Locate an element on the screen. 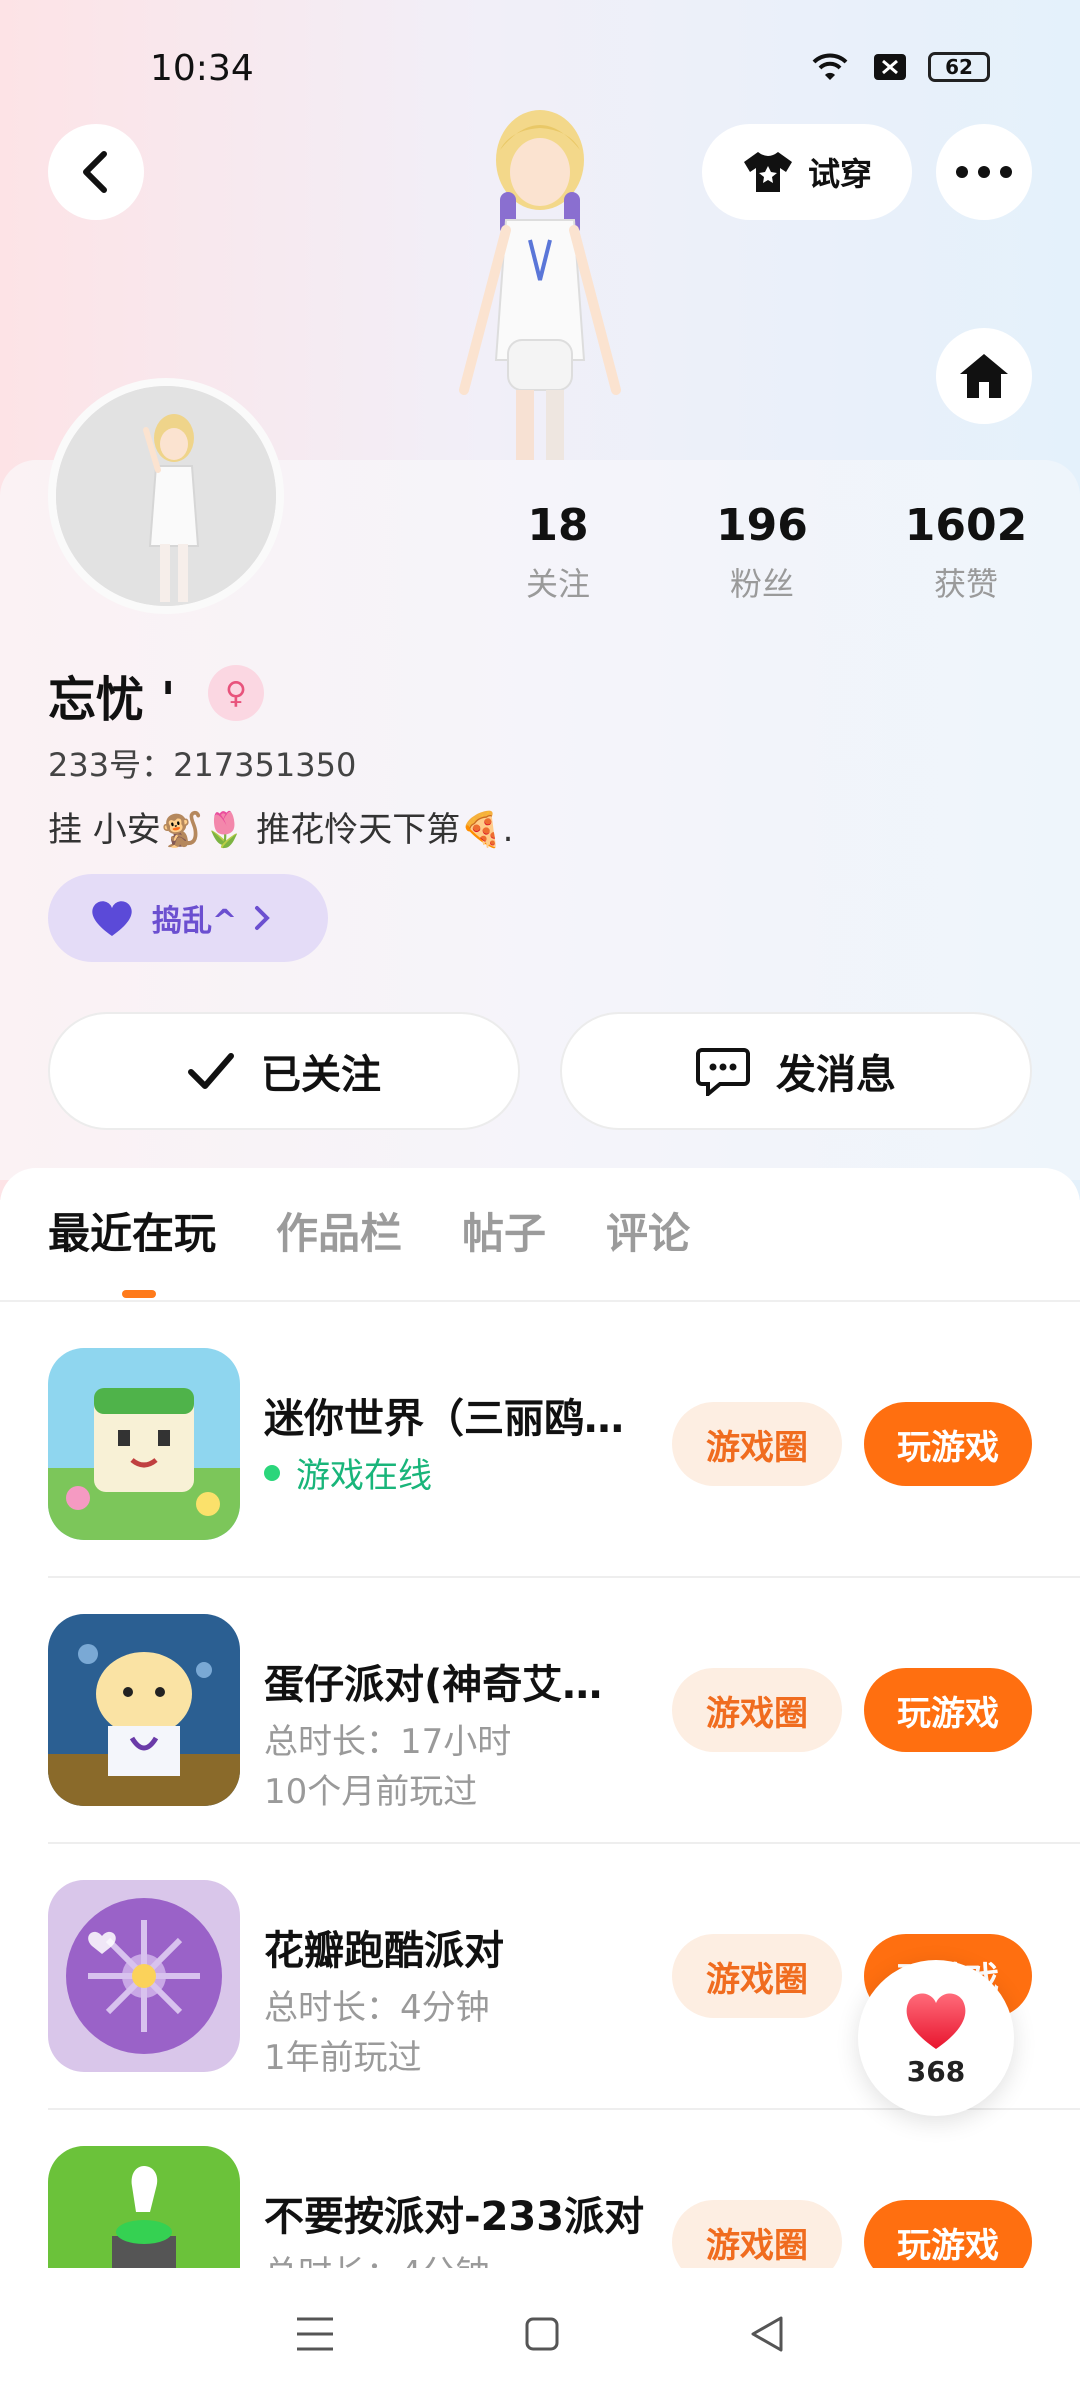  stat-likes: 1602 获赞 is located at coordinates (966, 552).